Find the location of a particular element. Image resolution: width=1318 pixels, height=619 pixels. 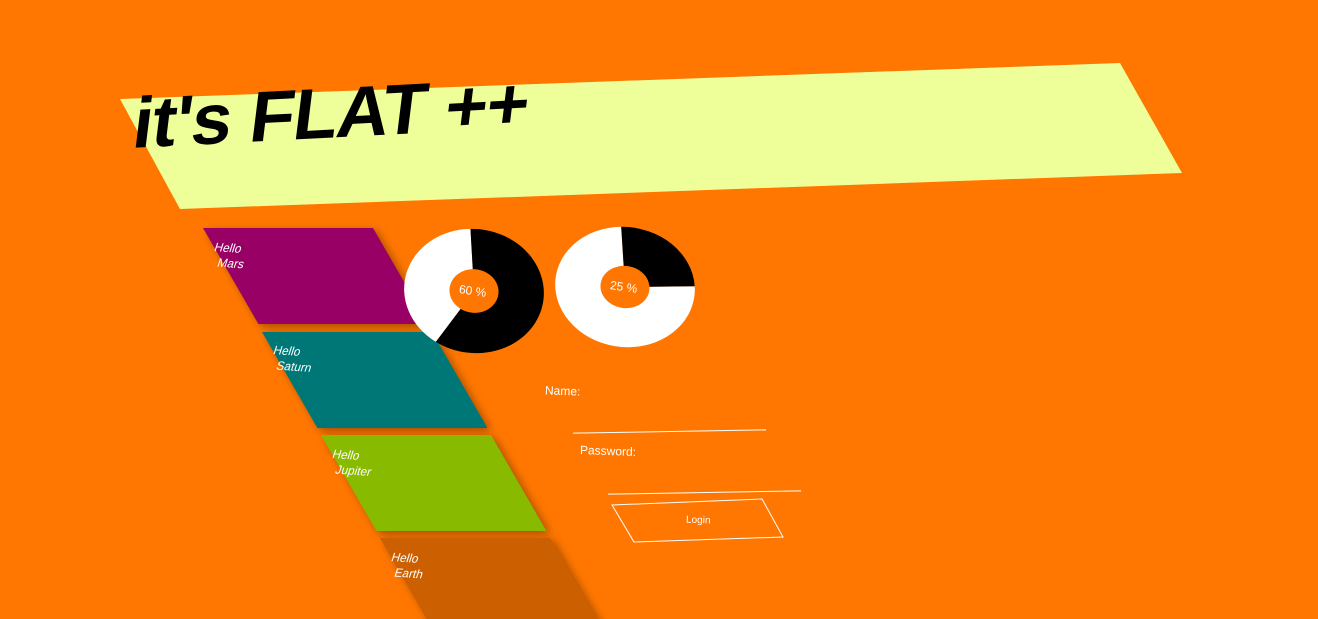

password-input is located at coordinates (706, 481).